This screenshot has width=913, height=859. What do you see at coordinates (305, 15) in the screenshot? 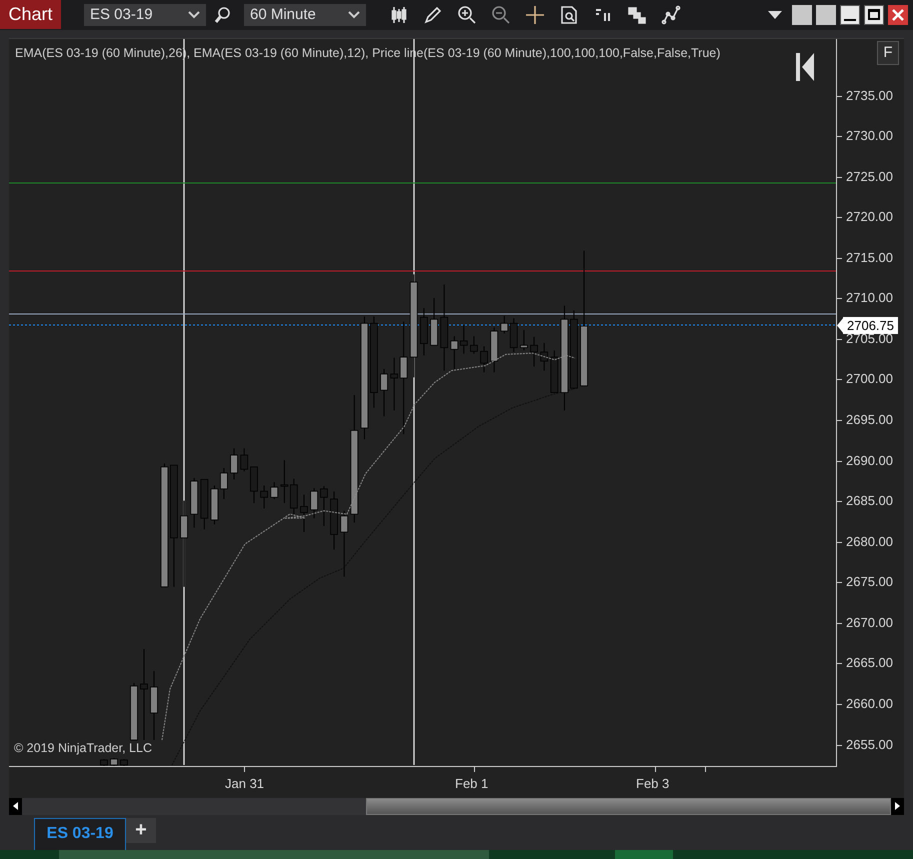
I see `dropdown: 60 Minute` at bounding box center [305, 15].